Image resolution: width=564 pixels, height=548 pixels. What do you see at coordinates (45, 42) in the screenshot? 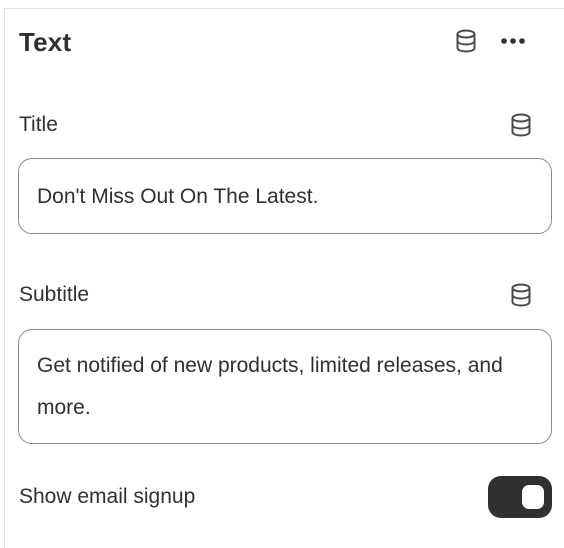
I see `panel-title: Text` at bounding box center [45, 42].